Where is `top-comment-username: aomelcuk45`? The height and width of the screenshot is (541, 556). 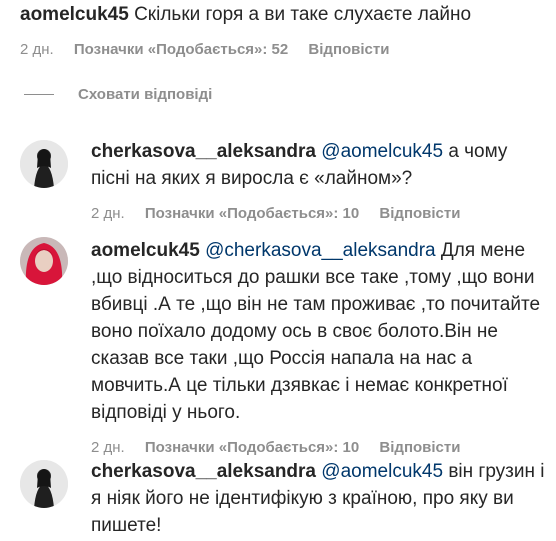
top-comment-username: aomelcuk45 is located at coordinates (74, 14).